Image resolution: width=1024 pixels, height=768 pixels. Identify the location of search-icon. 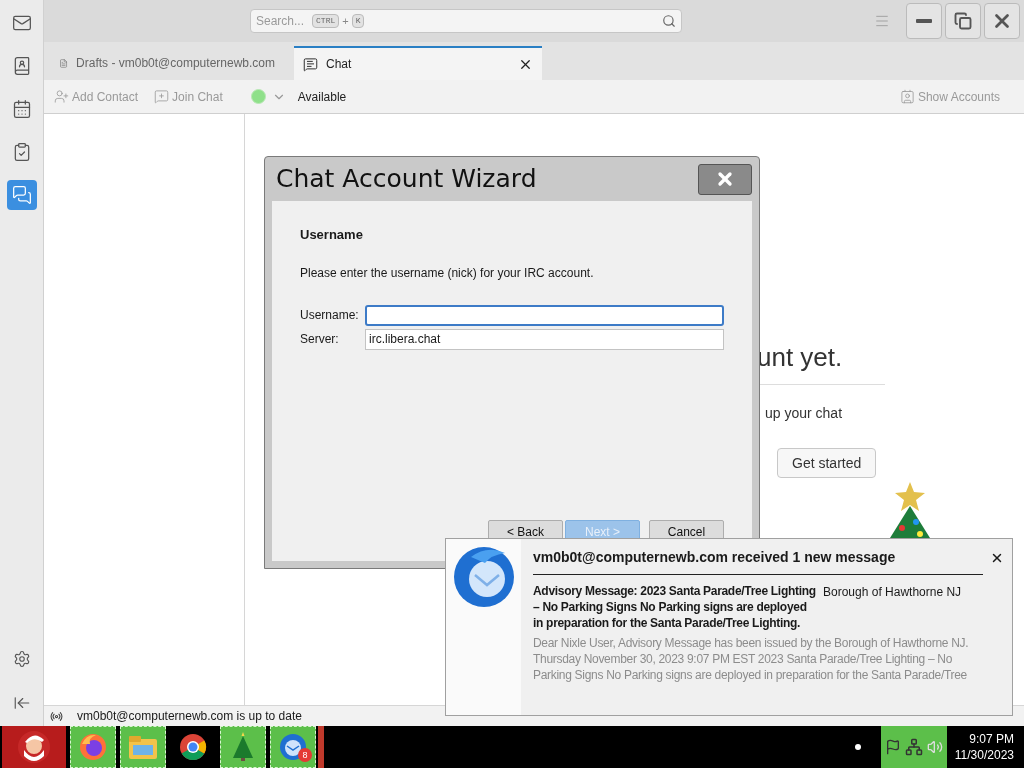
(669, 21).